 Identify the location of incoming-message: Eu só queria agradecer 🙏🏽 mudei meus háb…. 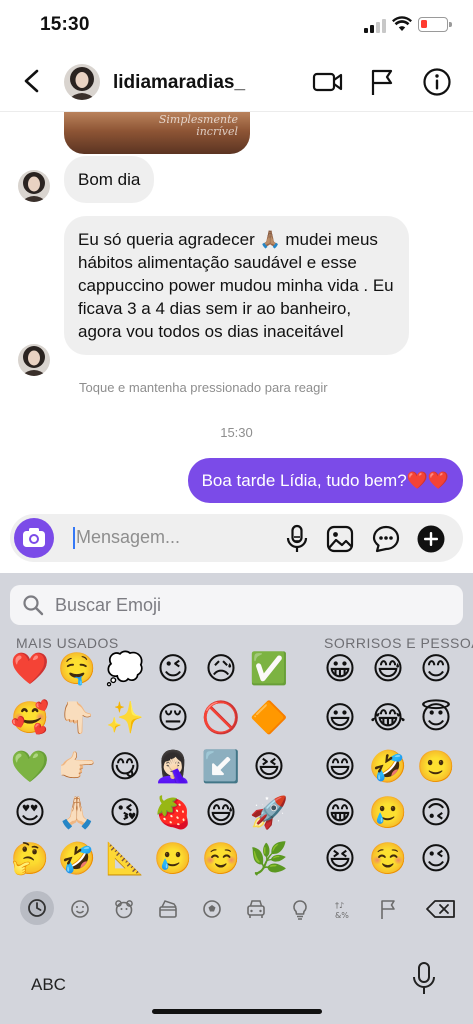
(236, 285).